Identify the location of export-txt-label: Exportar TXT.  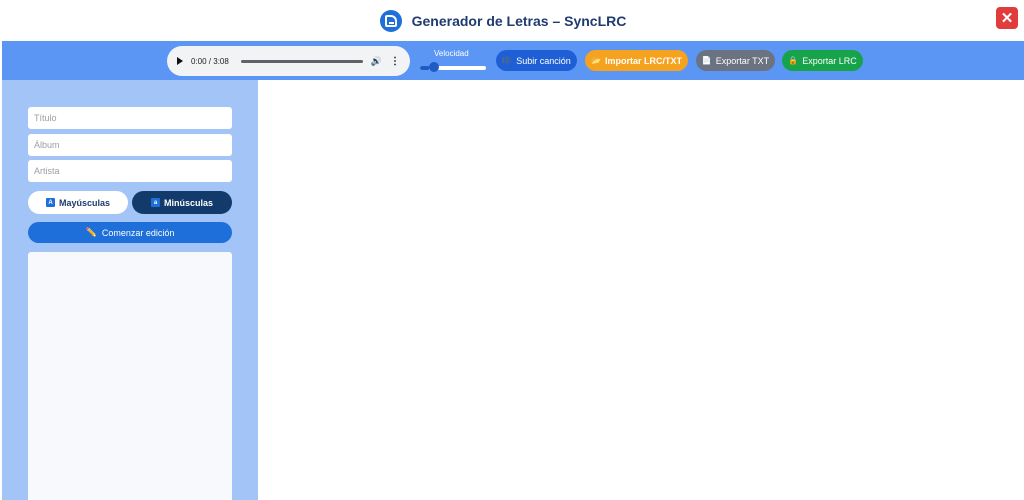
(742, 60).